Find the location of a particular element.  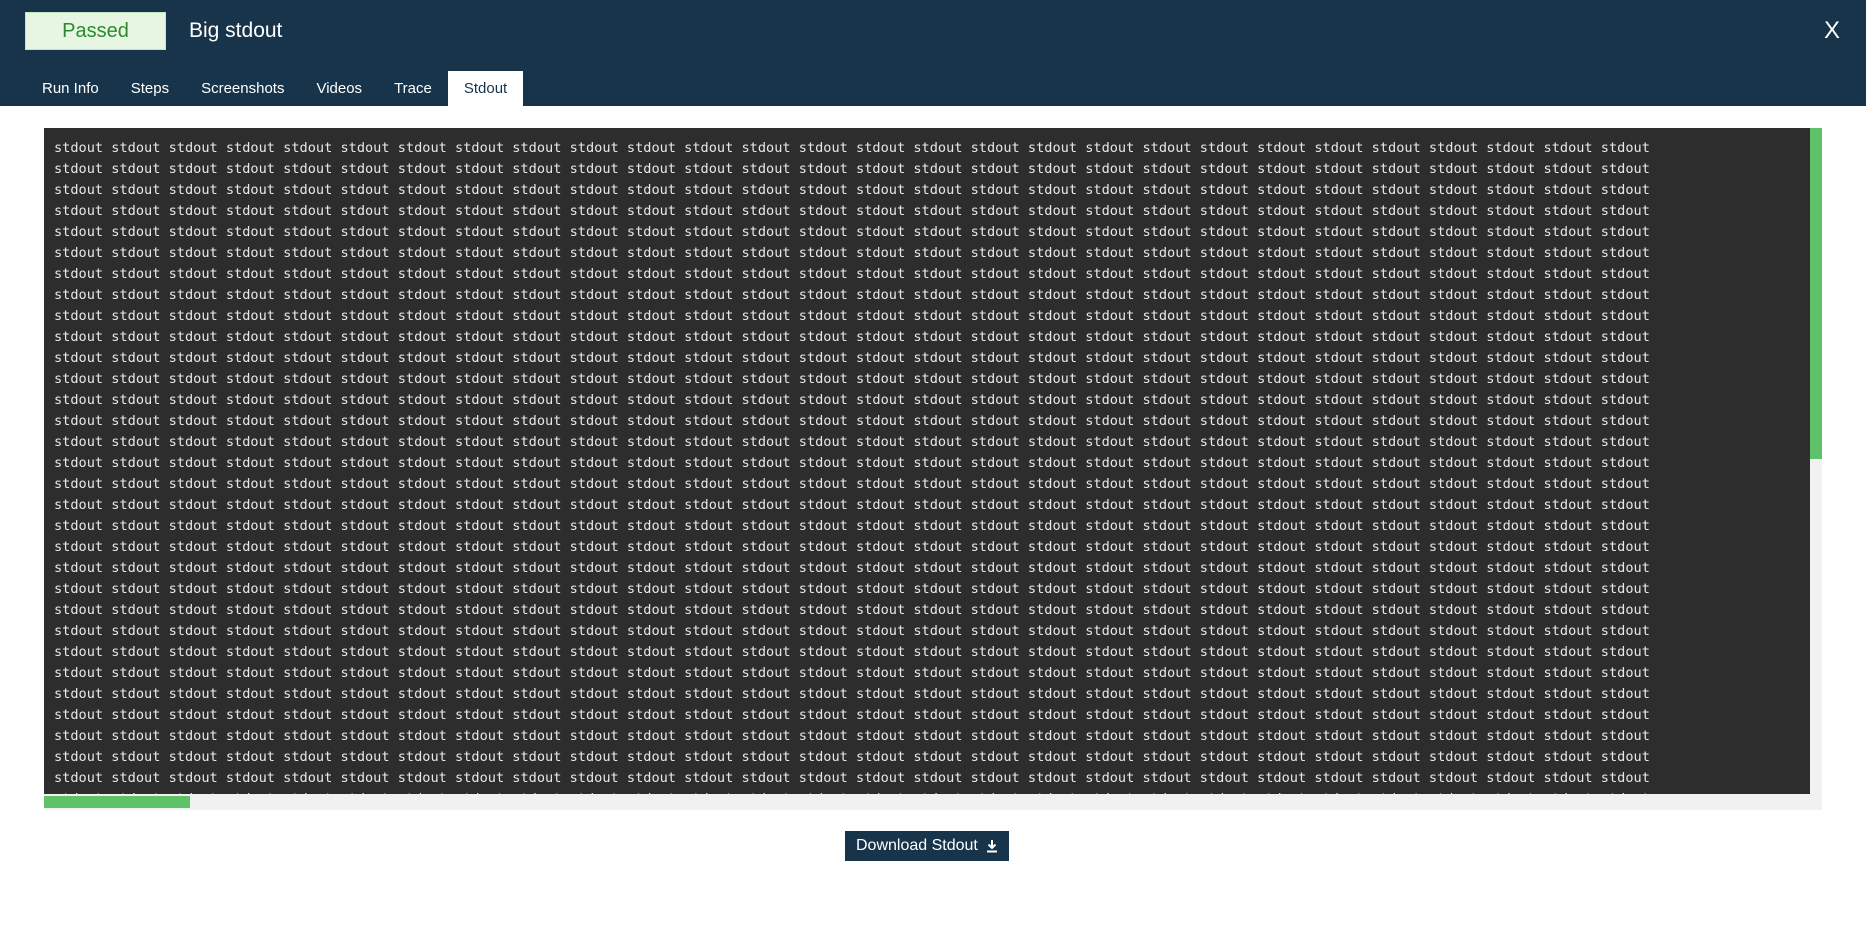

horizontal-scrollbar-thumb is located at coordinates (117, 802).